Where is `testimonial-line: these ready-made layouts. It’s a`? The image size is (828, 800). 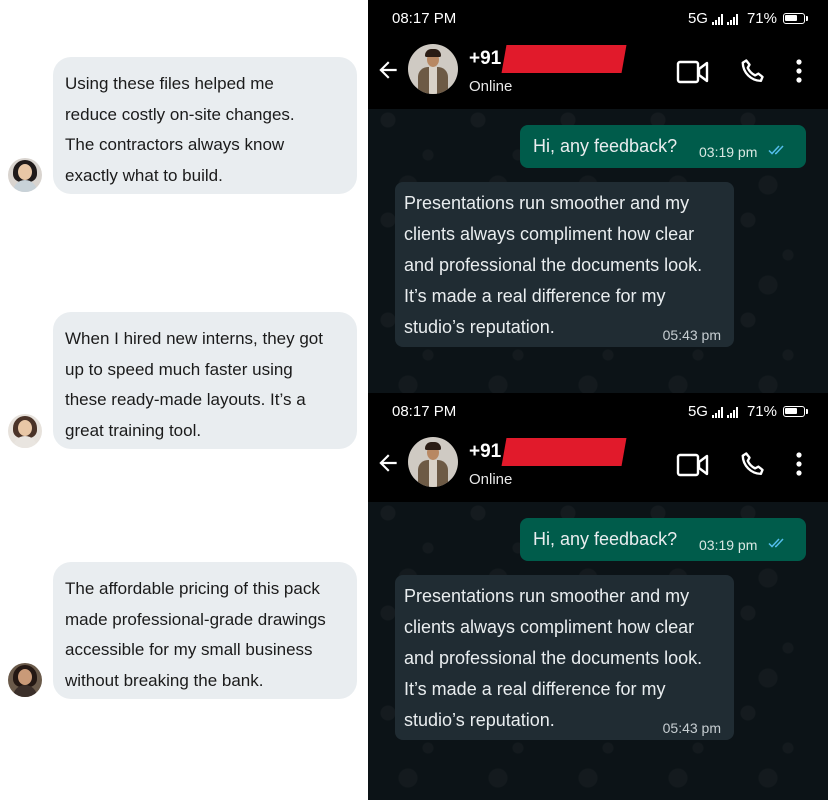 testimonial-line: these ready-made layouts. It’s a is located at coordinates (185, 399).